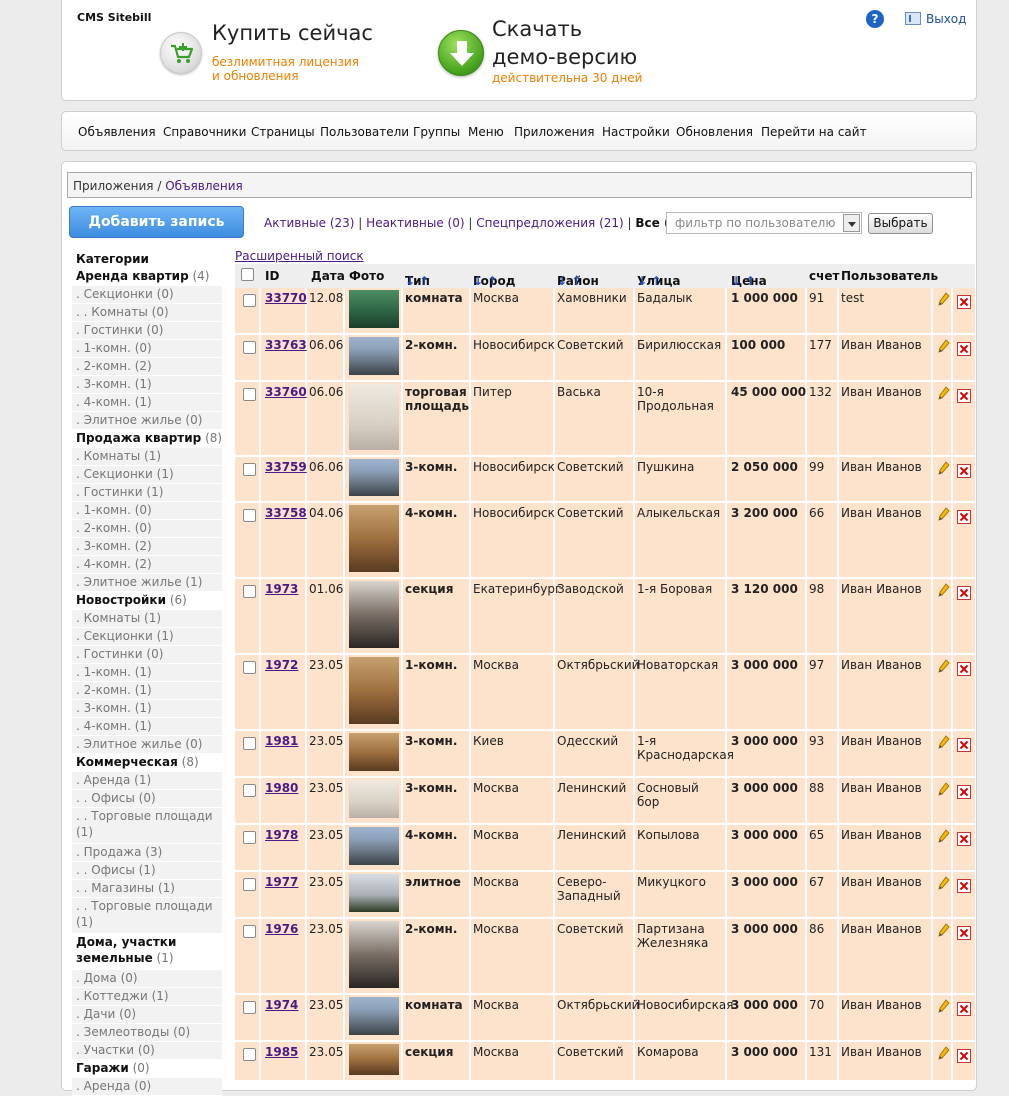 This screenshot has height=1096, width=1009. Describe the element at coordinates (461, 53) in the screenshot. I see `download-icon` at that location.